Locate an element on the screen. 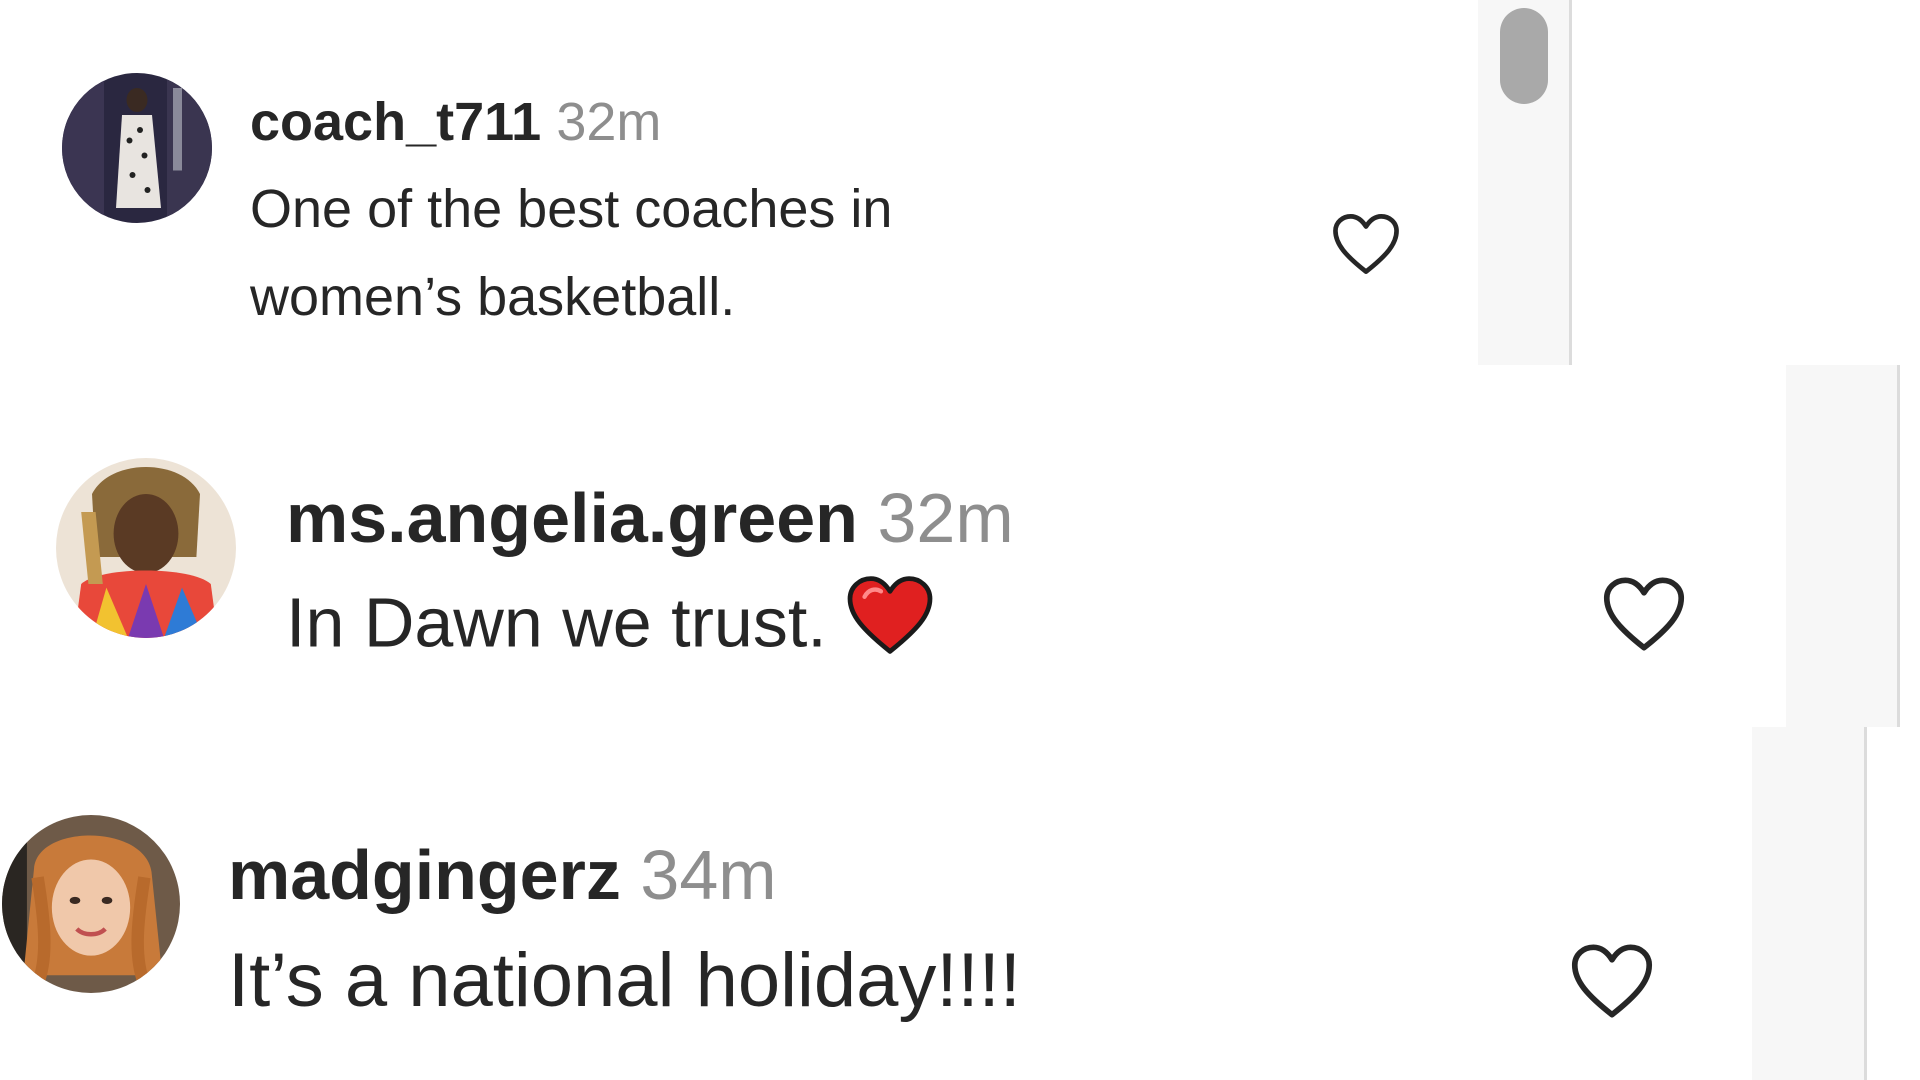 The image size is (1920, 1080). comment-header: madgingerz 34m is located at coordinates (502, 875).